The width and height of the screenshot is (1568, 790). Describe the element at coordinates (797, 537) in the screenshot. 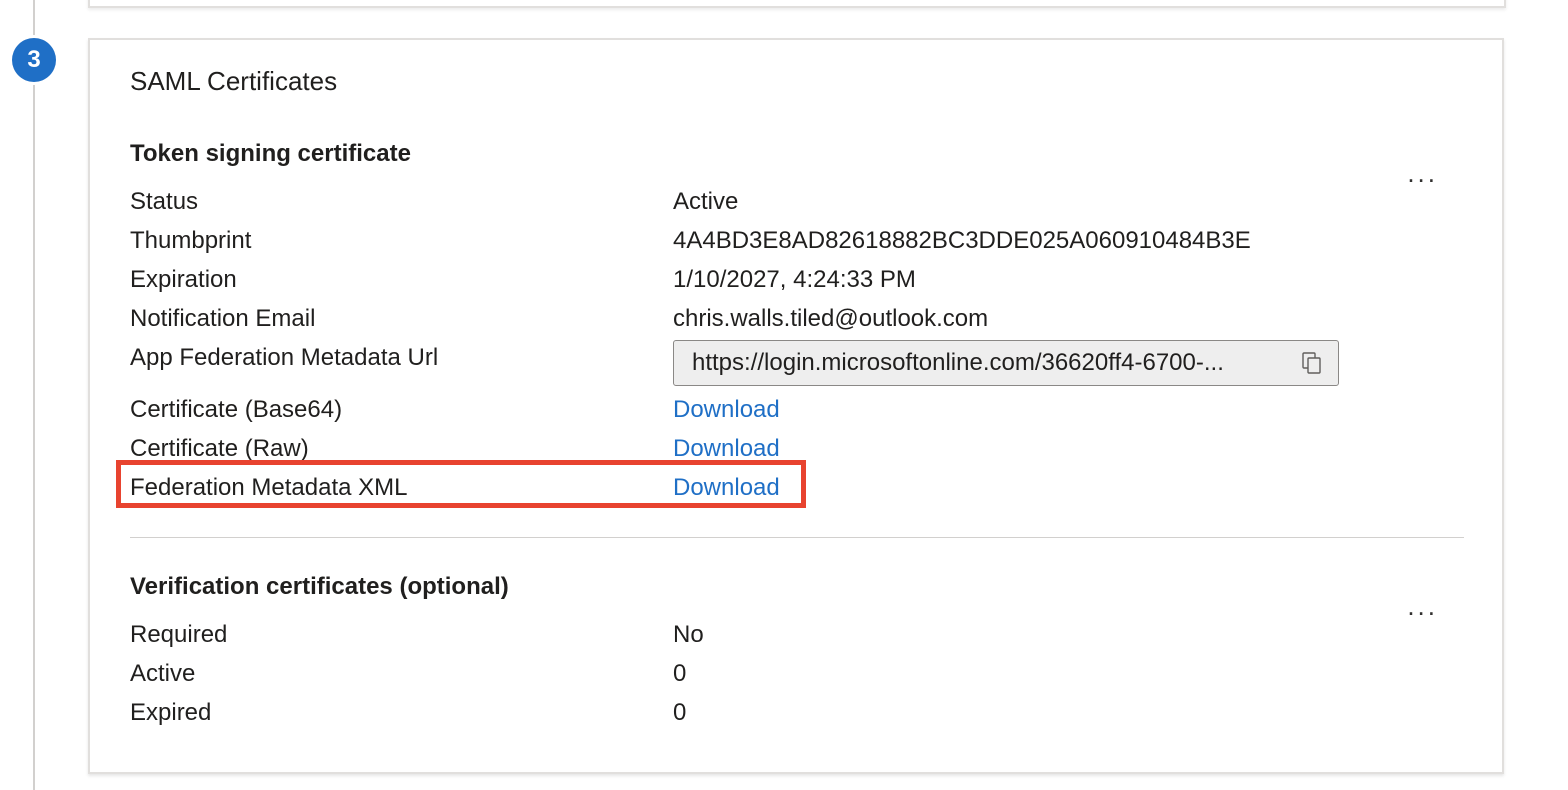

I see `section-divider` at that location.